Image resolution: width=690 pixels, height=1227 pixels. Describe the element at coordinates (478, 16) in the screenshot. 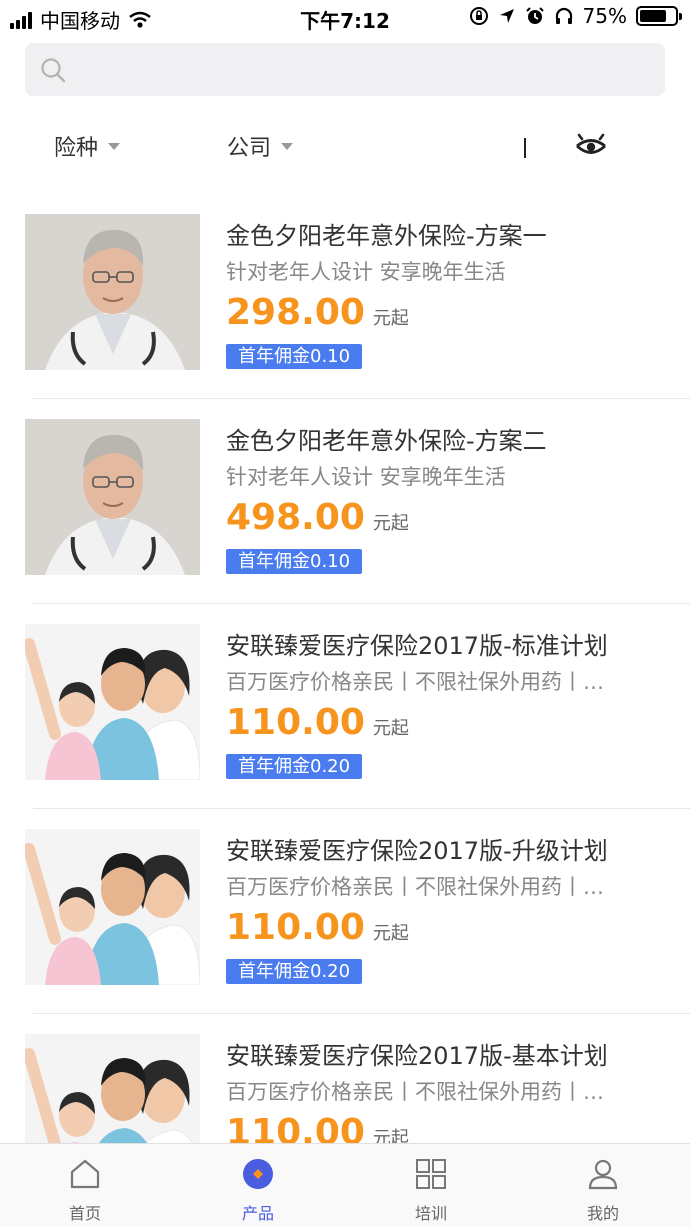

I see `rotation-lock-icon` at that location.